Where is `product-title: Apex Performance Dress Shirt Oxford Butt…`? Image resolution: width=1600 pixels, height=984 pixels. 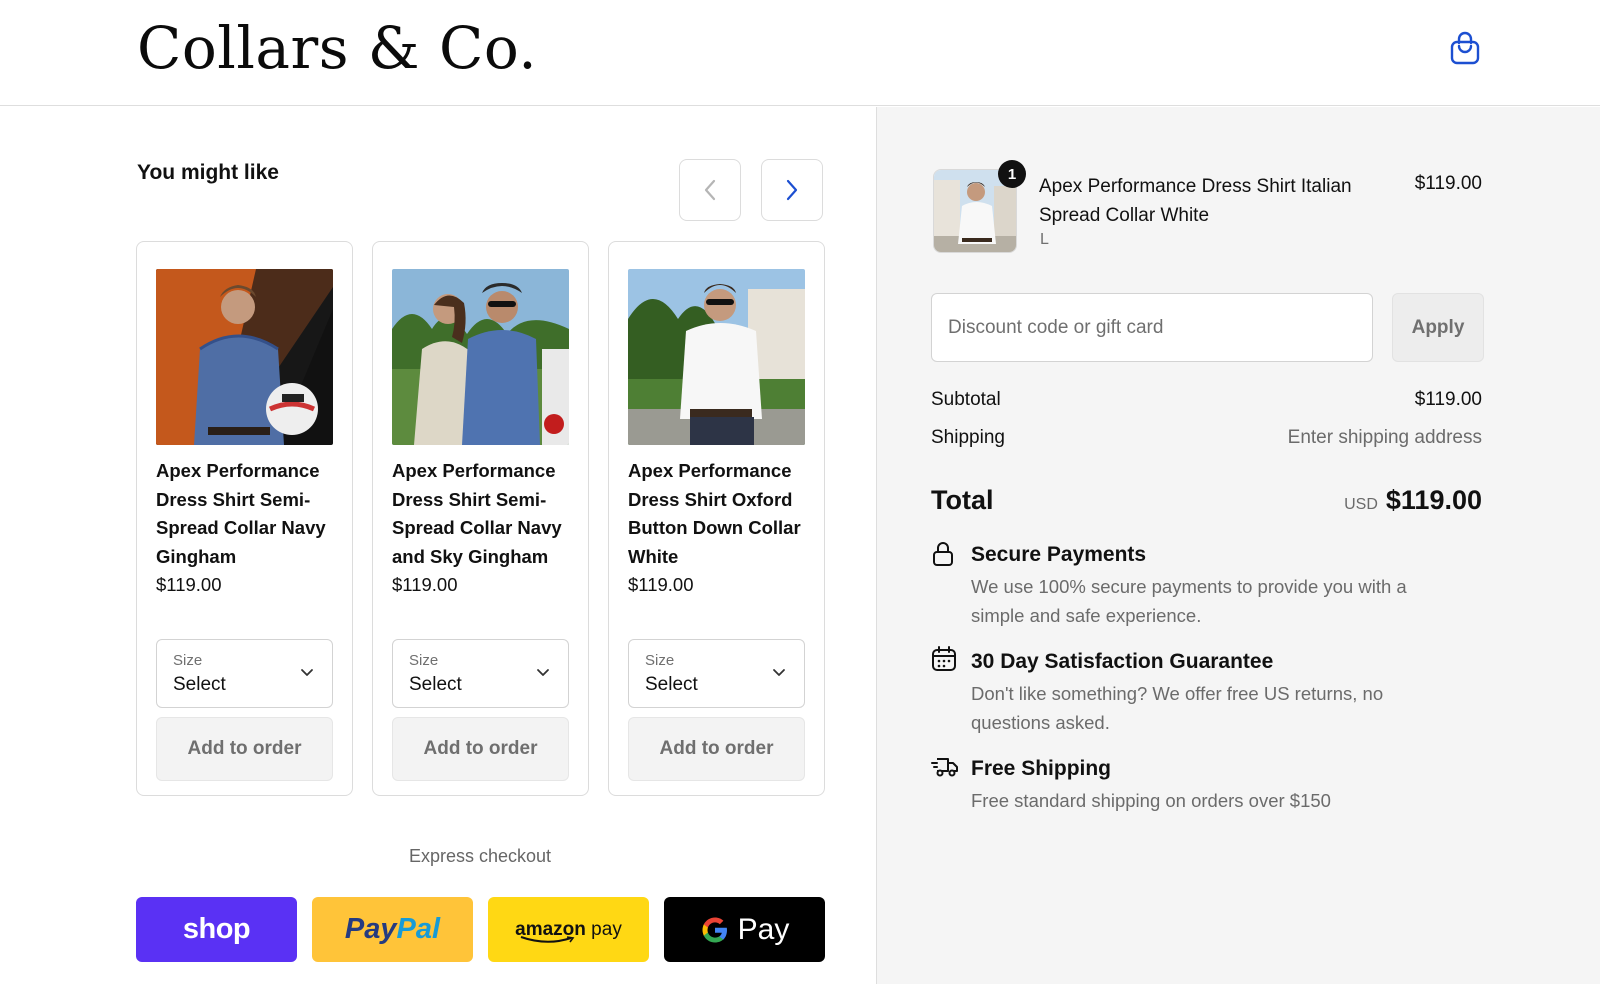 product-title: Apex Performance Dress Shirt Oxford Butt… is located at coordinates (718, 528).